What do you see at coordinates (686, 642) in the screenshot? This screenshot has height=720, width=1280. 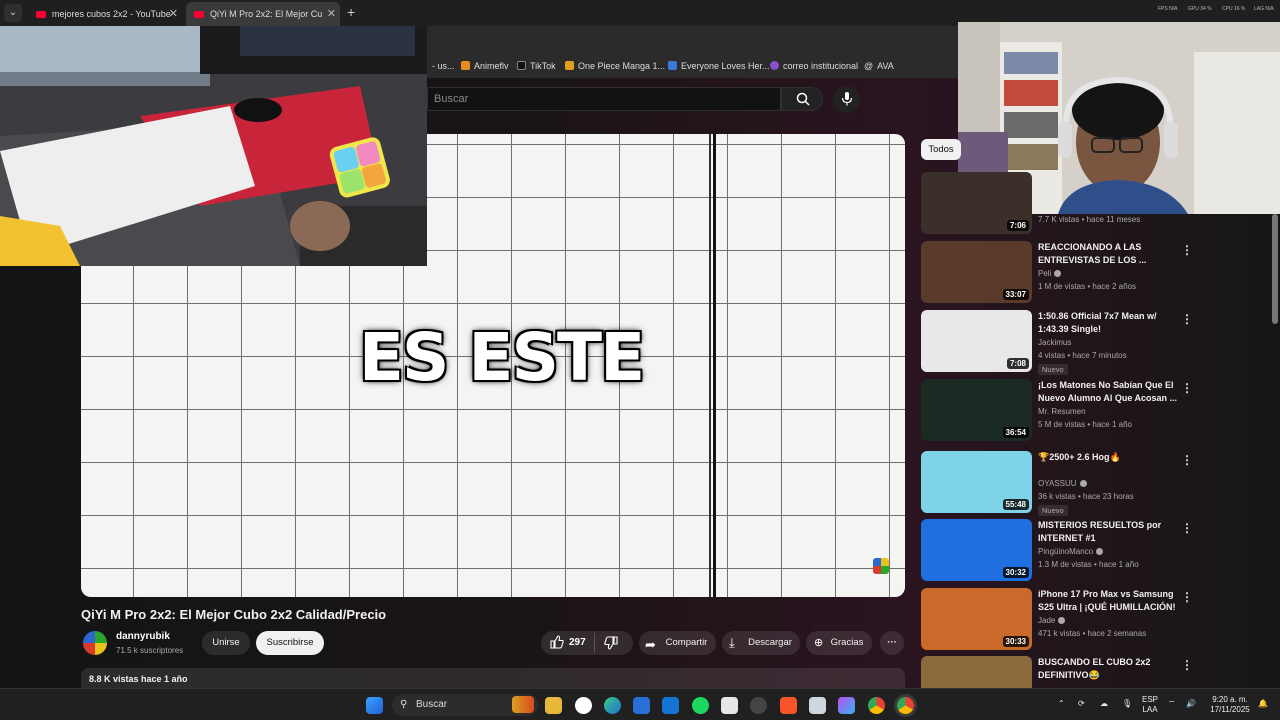 I see `share-label: Compartir` at bounding box center [686, 642].